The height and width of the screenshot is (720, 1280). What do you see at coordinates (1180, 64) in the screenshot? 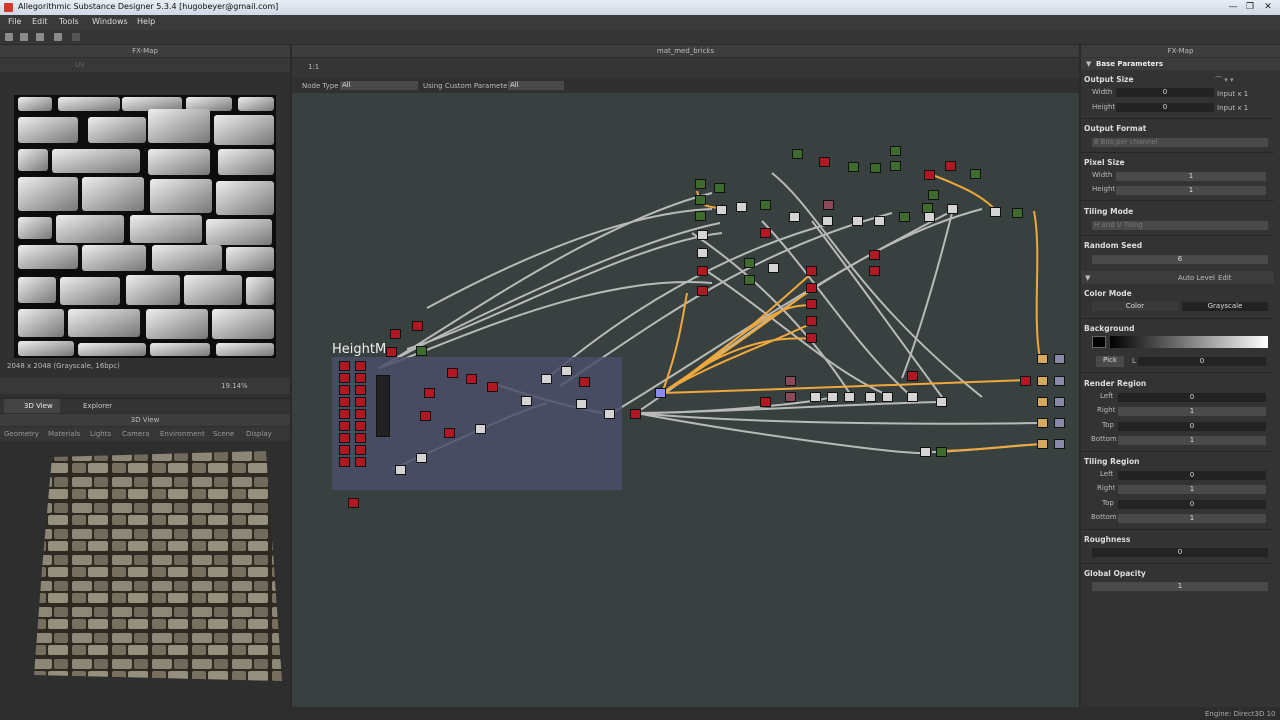
I see `base-params-header: ▼ Base Parameters` at bounding box center [1180, 64].